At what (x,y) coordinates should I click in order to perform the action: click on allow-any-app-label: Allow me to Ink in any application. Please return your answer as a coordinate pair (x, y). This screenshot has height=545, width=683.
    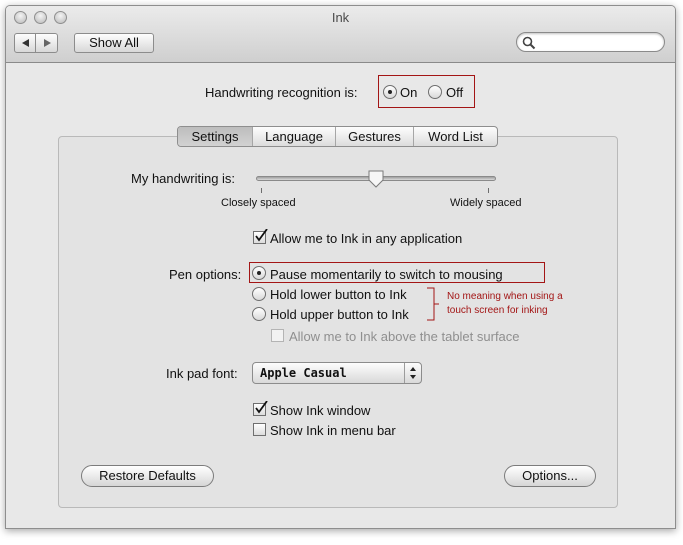
    Looking at the image, I should click on (366, 238).